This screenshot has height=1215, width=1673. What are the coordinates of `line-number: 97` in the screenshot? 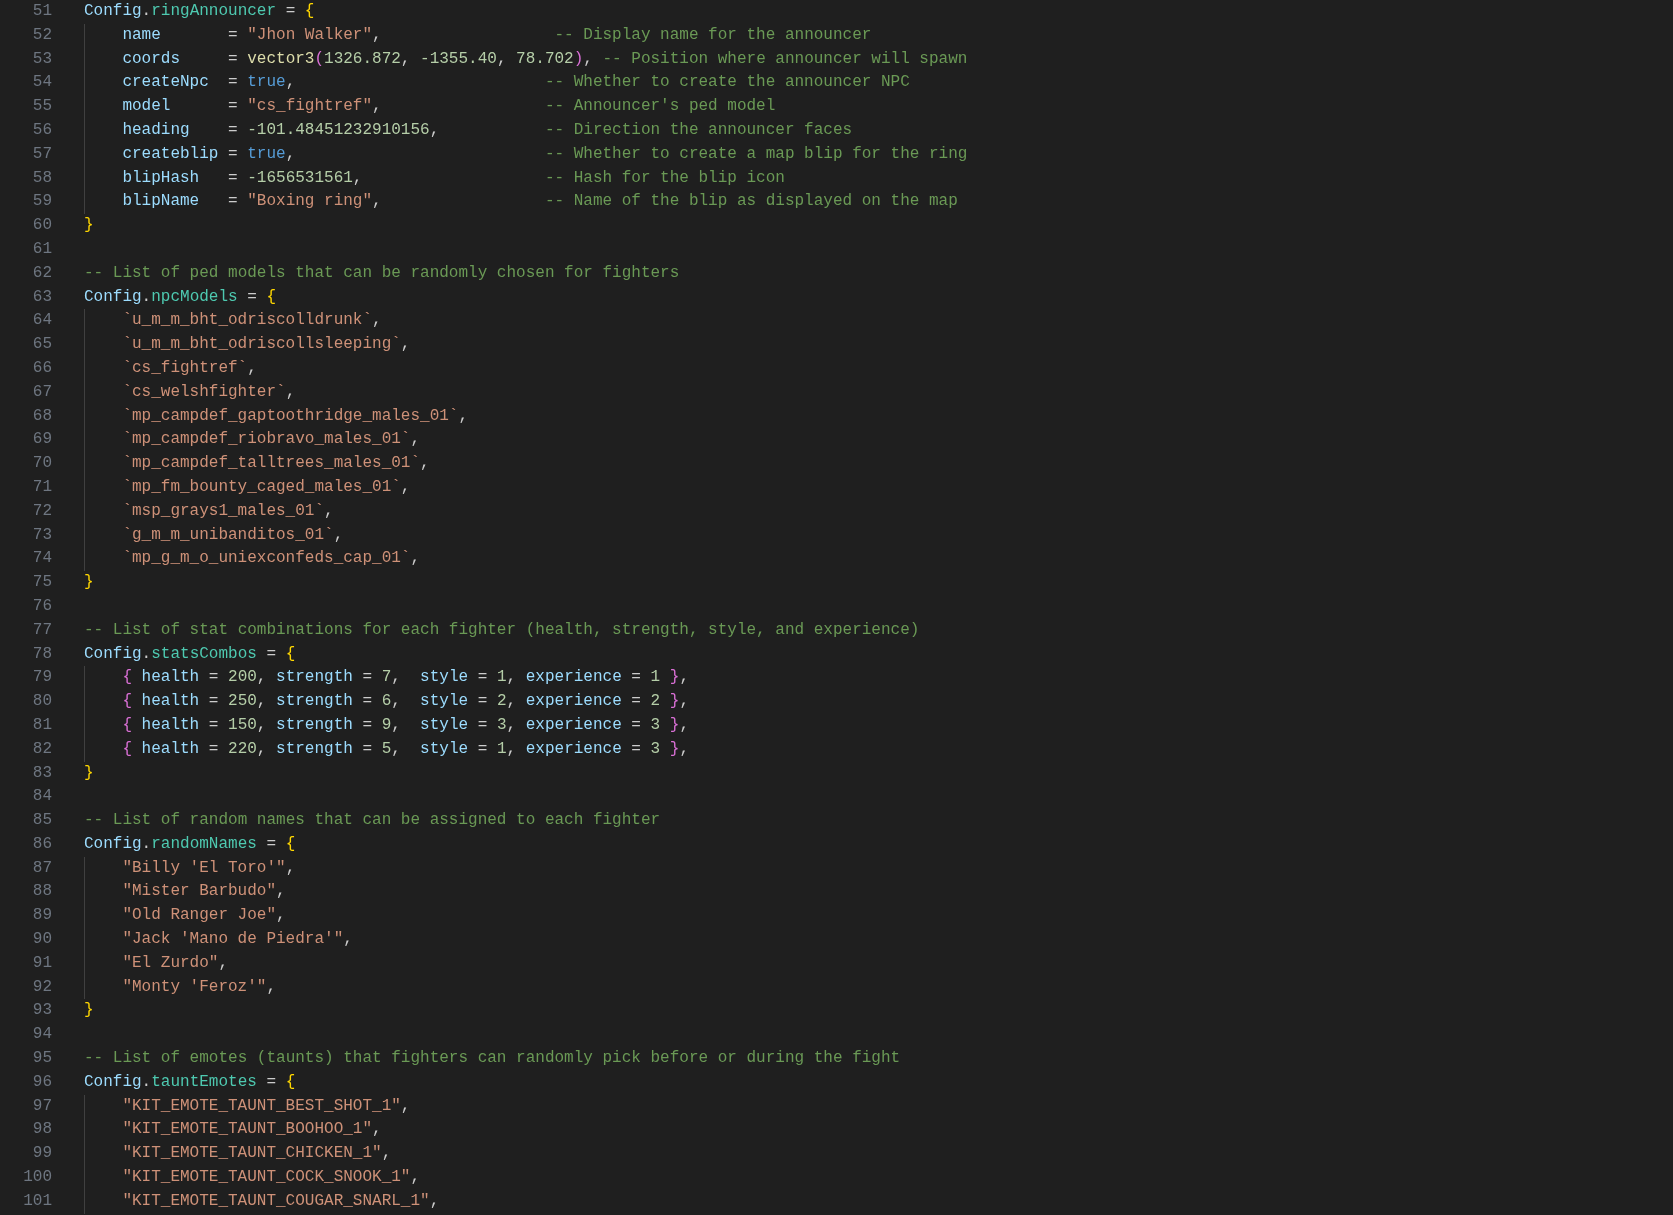 It's located at (41, 1106).